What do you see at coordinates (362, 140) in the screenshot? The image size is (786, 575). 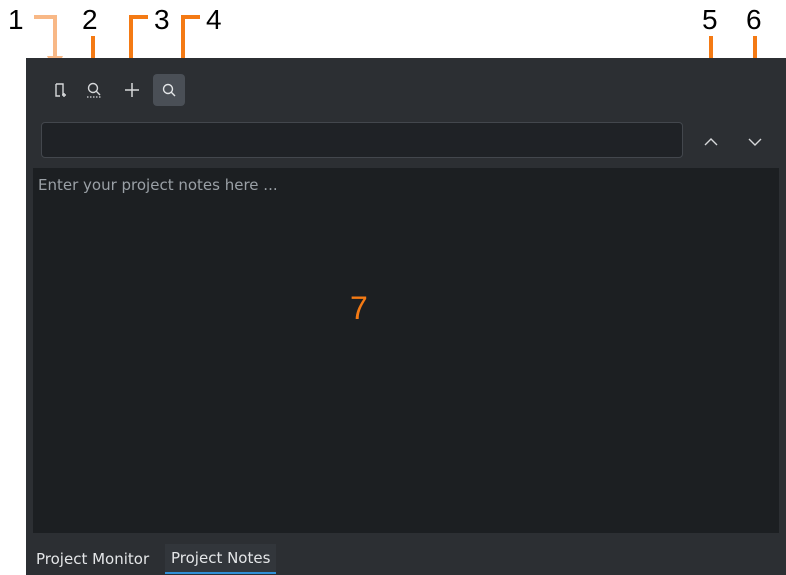 I see `search-input` at bounding box center [362, 140].